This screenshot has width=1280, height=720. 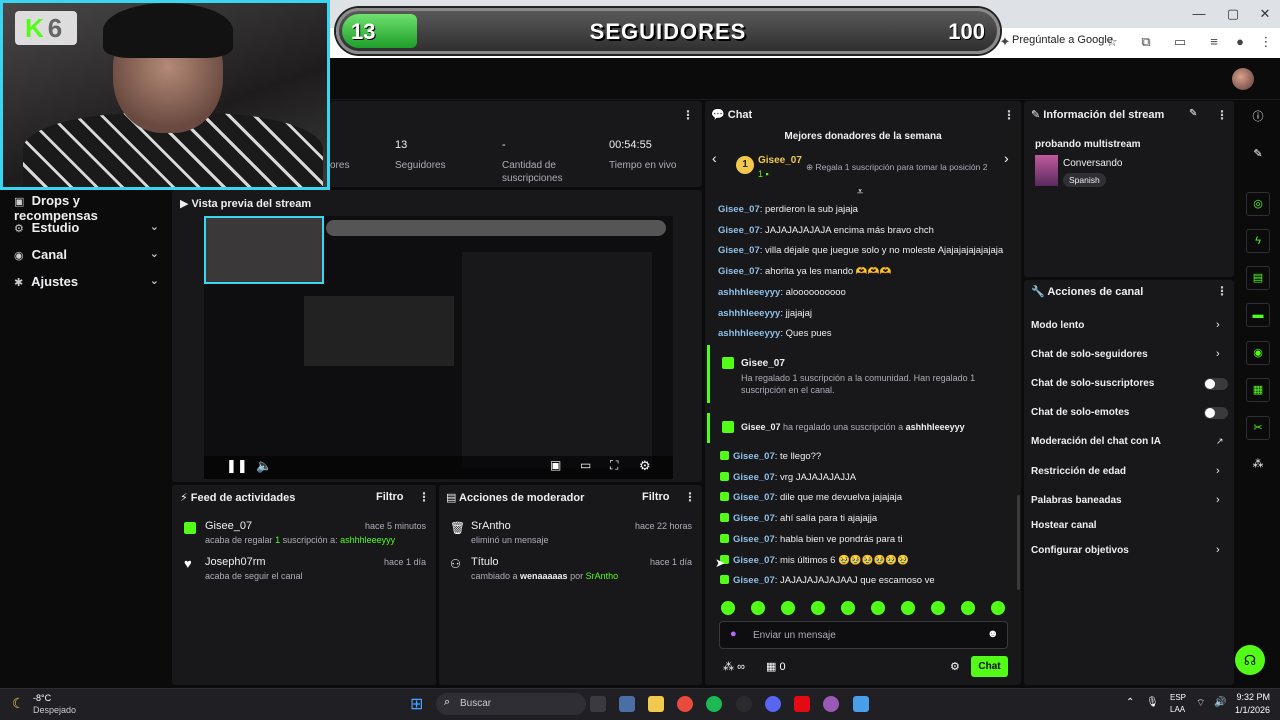 What do you see at coordinates (511, 704) in the screenshot?
I see `taskbar-search: ⌕ Buscar` at bounding box center [511, 704].